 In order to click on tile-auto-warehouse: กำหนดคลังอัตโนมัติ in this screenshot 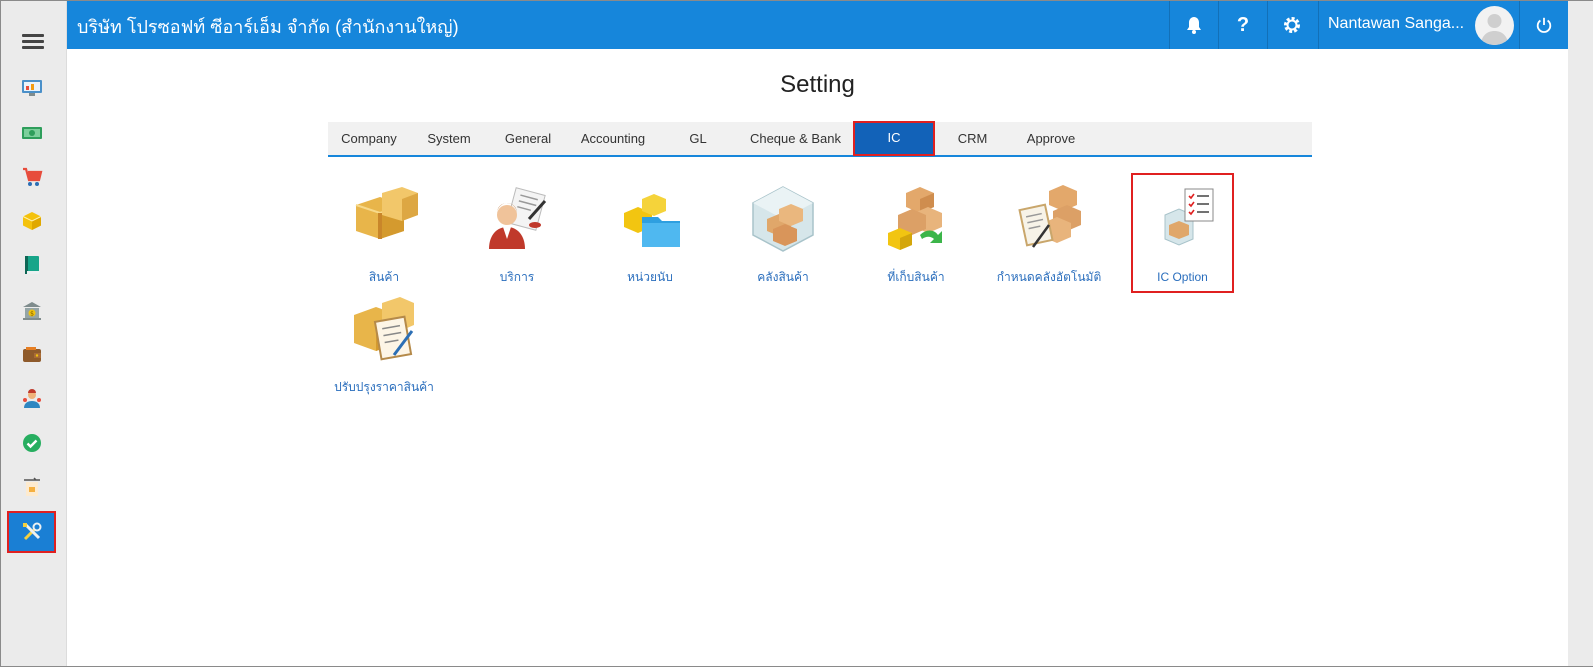, I will do `click(1049, 235)`.